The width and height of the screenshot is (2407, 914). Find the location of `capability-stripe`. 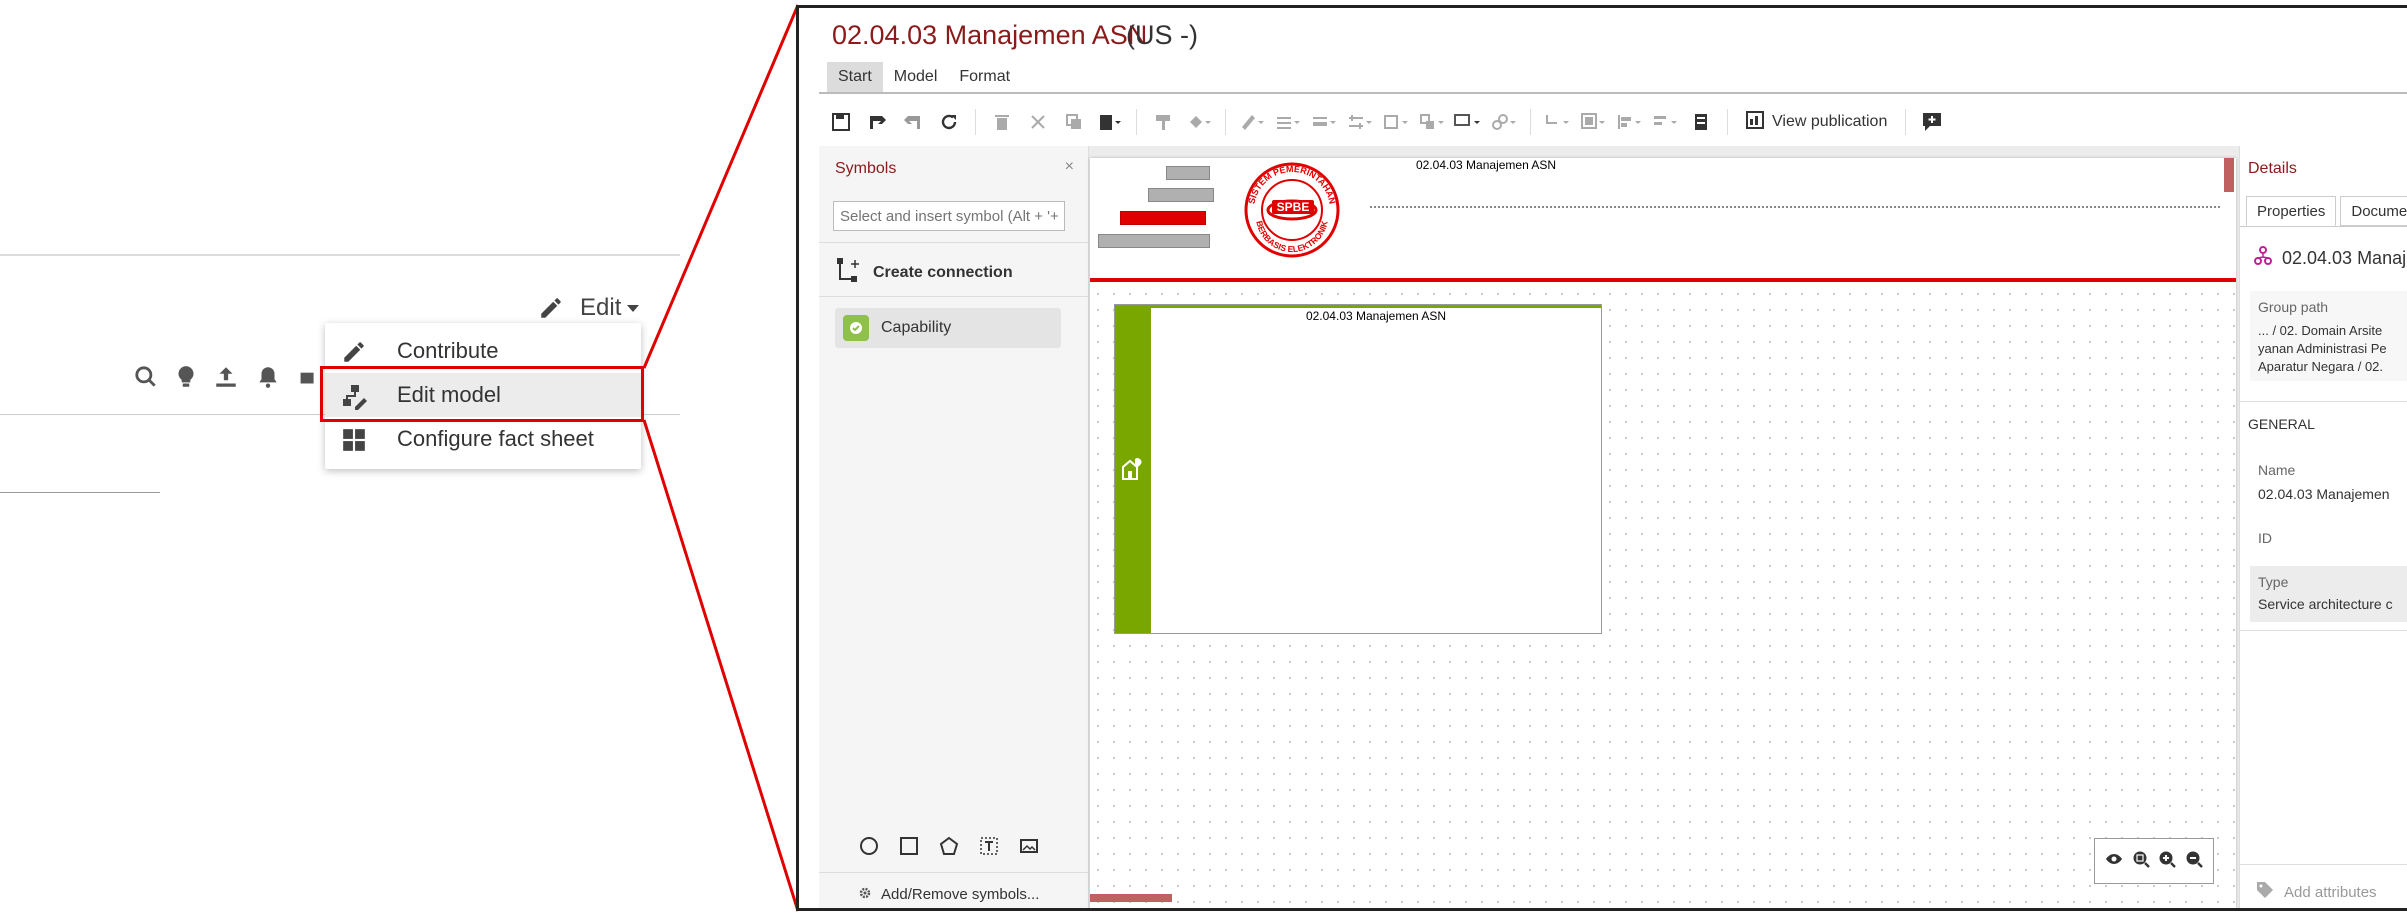

capability-stripe is located at coordinates (1133, 469).